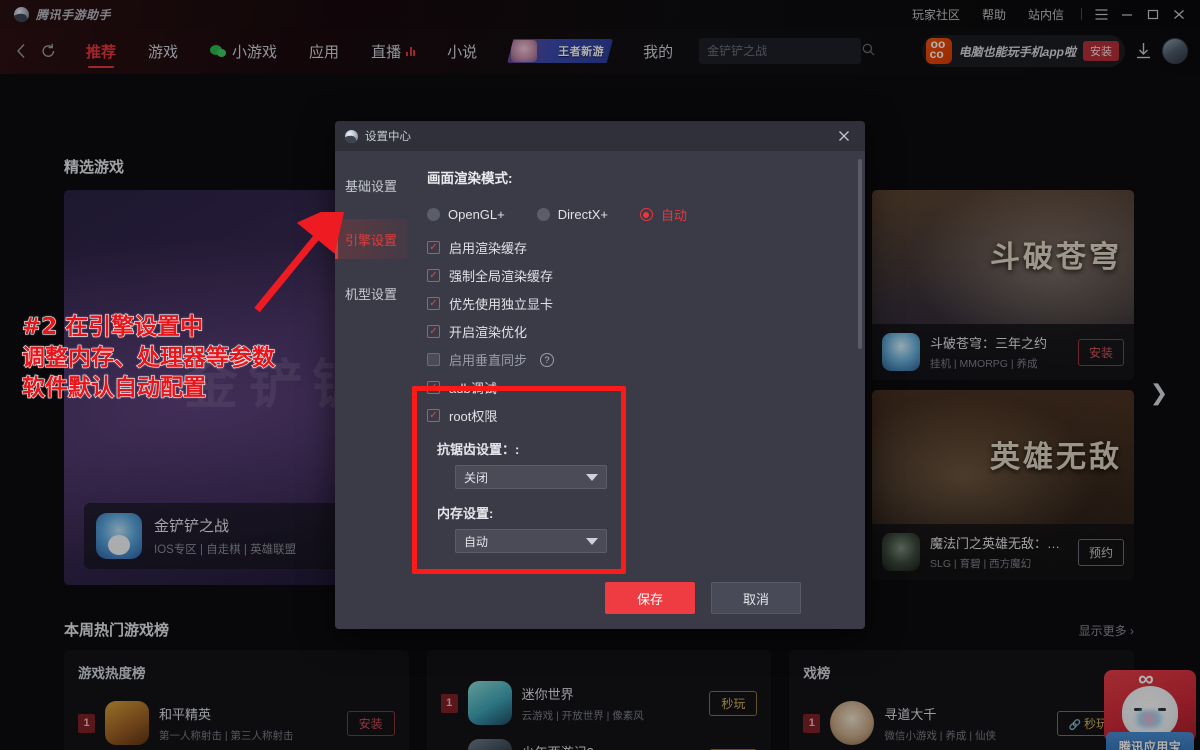  I want to click on select-antialiasing: 关闭, so click(531, 477).